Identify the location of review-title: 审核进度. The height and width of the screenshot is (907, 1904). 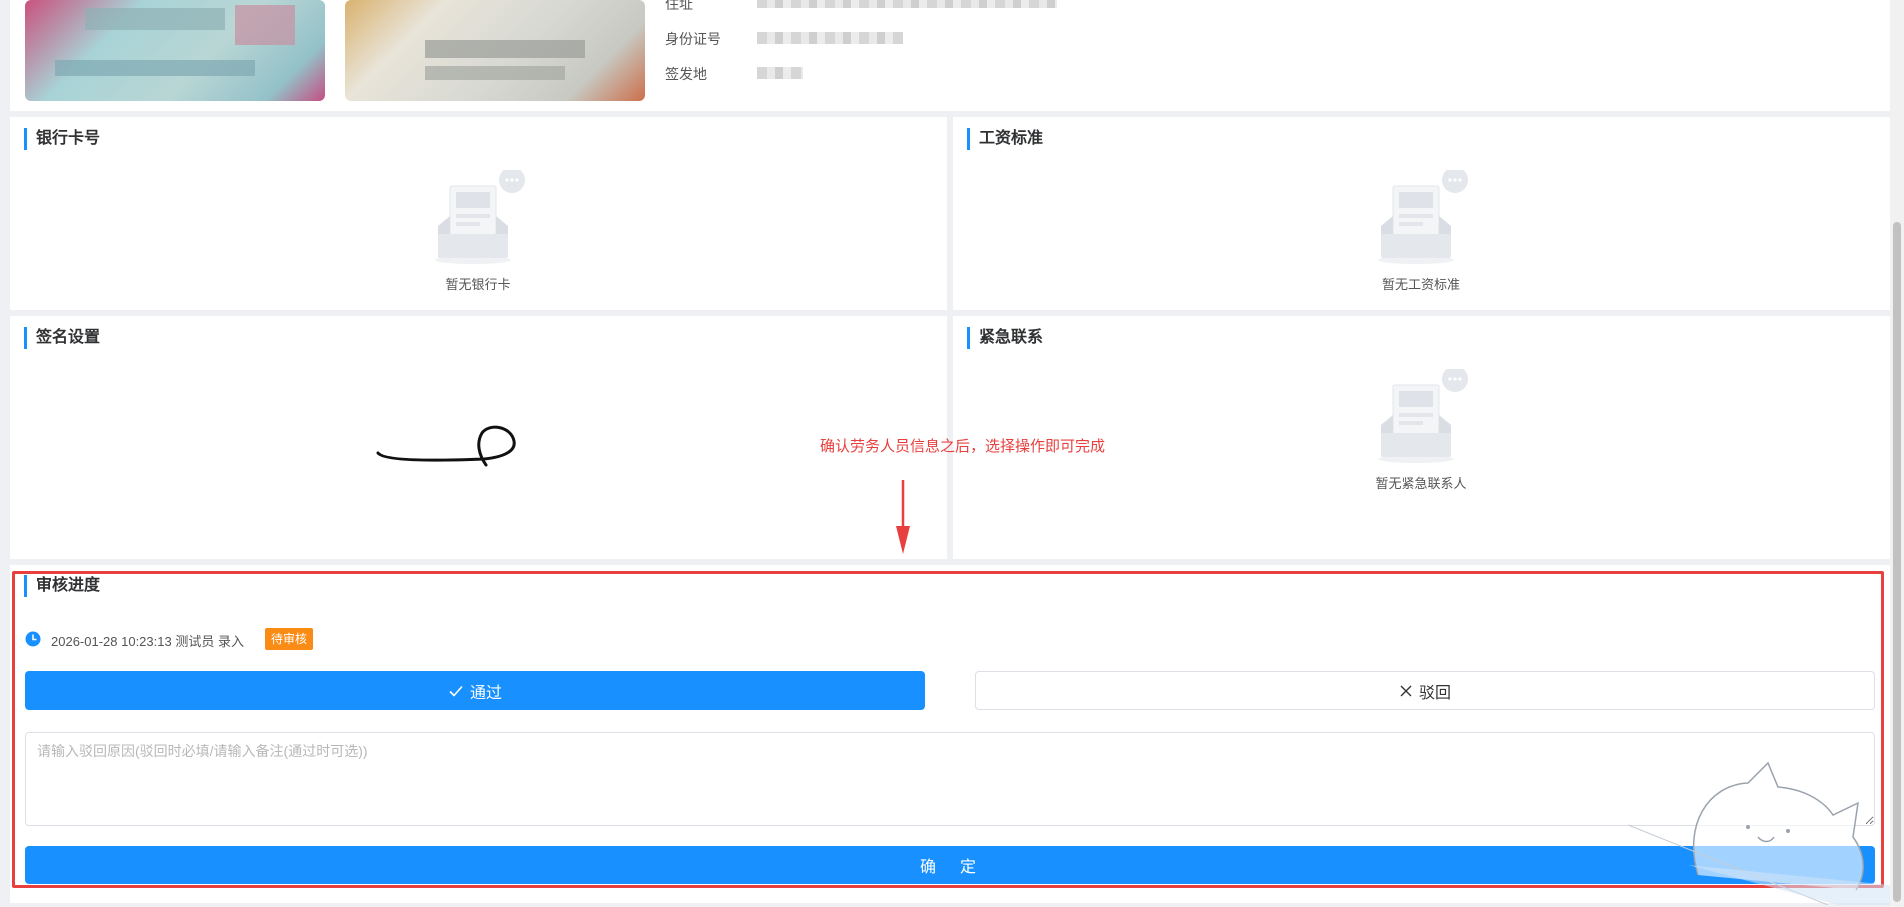
(62, 586).